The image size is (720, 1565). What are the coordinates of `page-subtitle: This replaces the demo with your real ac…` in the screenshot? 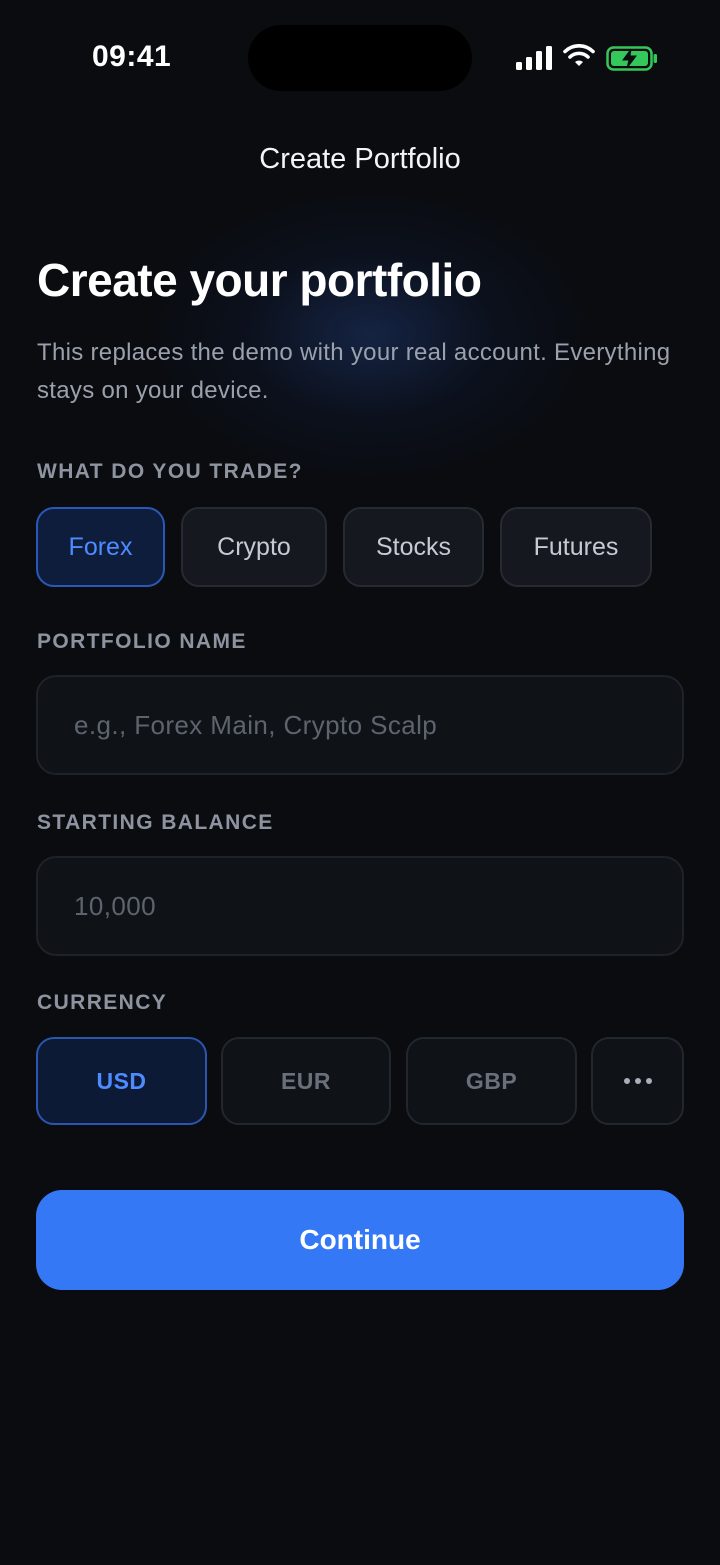 It's located at (354, 371).